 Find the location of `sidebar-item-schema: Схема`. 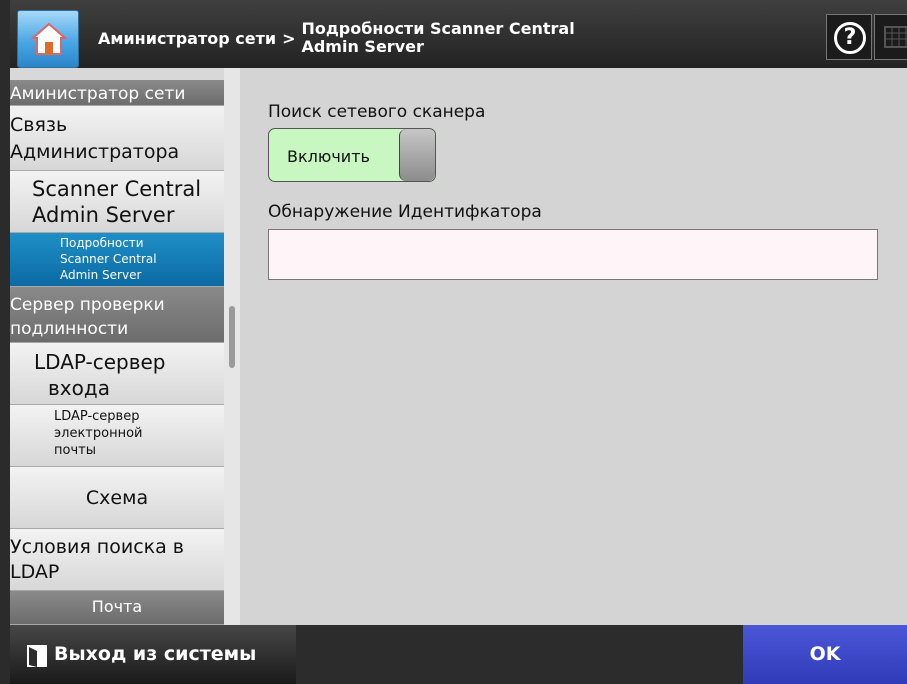

sidebar-item-schema: Схема is located at coordinates (117, 498).